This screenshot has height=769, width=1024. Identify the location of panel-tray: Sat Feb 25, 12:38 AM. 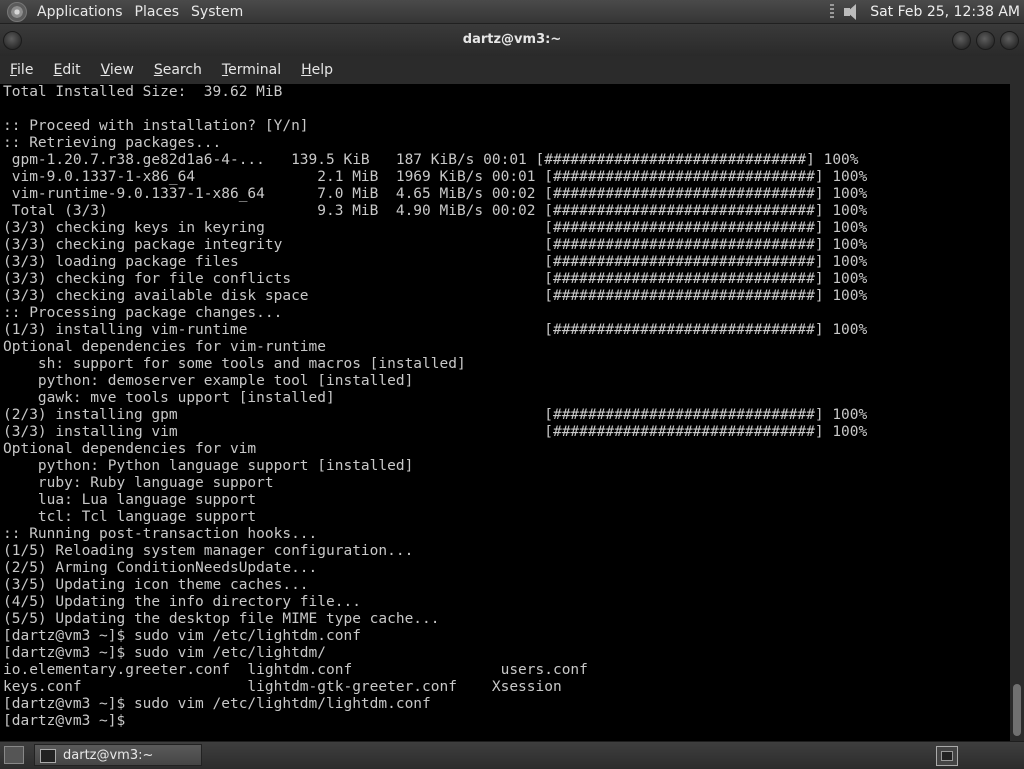
(927, 12).